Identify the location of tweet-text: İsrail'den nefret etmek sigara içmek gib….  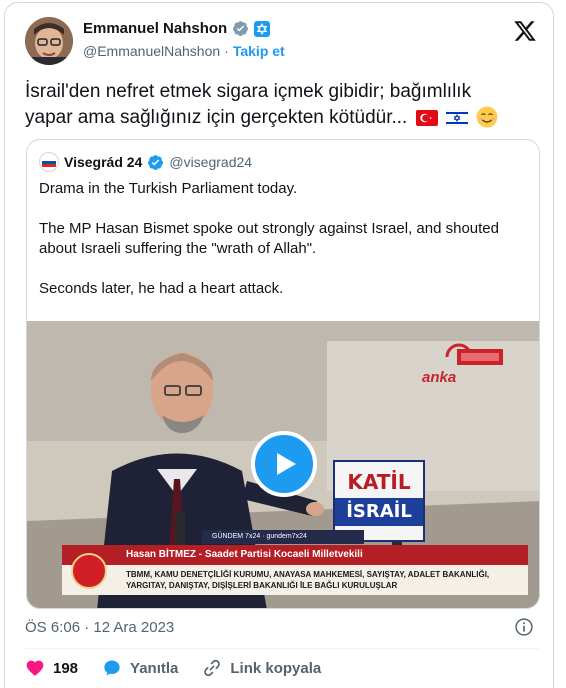
(285, 105).